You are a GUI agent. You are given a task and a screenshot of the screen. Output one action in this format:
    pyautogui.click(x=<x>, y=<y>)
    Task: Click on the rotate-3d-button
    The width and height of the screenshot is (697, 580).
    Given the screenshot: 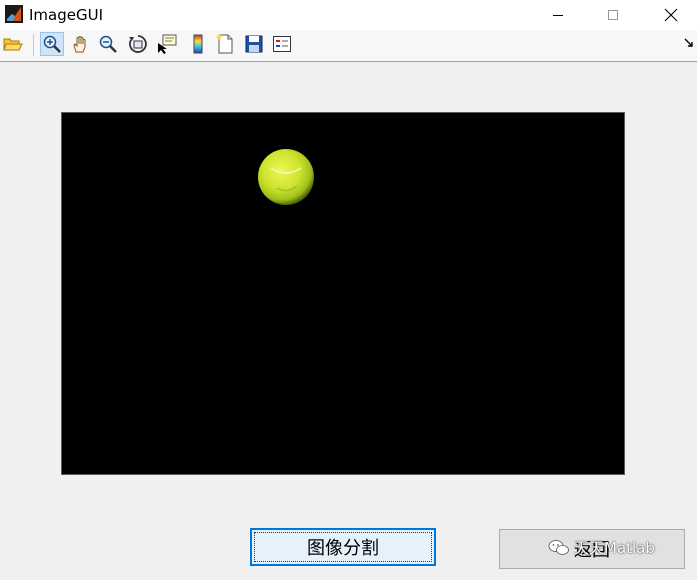 What is the action you would take?
    pyautogui.click(x=138, y=44)
    